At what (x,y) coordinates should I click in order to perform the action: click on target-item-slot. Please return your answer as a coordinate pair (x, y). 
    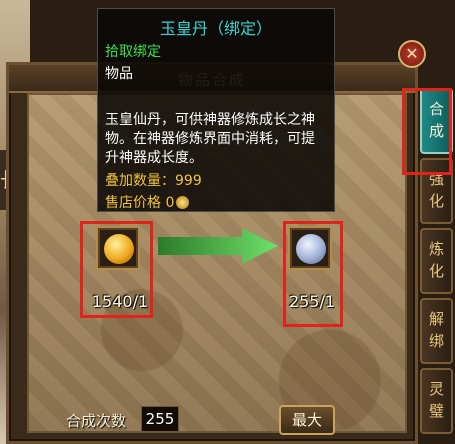
    Looking at the image, I should click on (310, 248).